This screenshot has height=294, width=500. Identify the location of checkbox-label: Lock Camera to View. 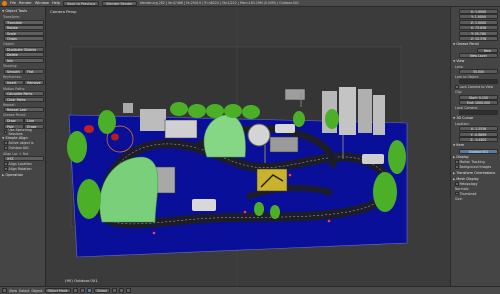
(476, 87).